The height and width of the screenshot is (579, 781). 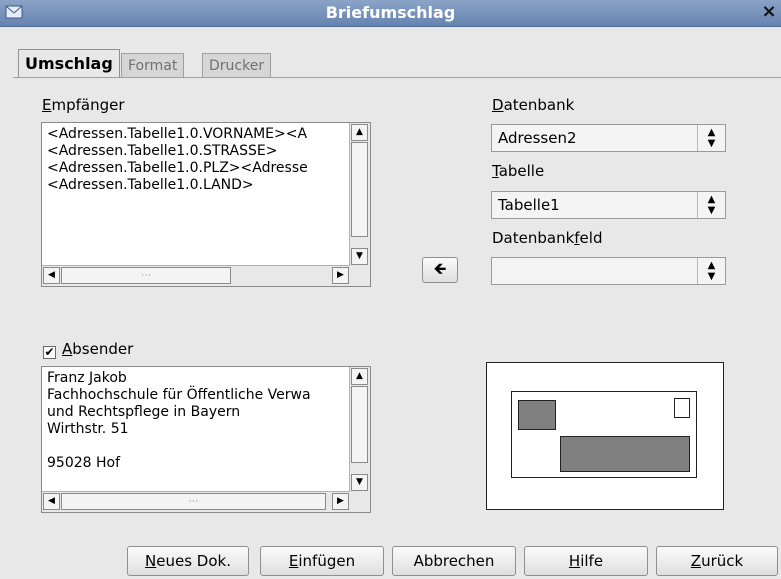 I want to click on sender-hscrollbar: ◀ ⋯ ▶, so click(x=196, y=501).